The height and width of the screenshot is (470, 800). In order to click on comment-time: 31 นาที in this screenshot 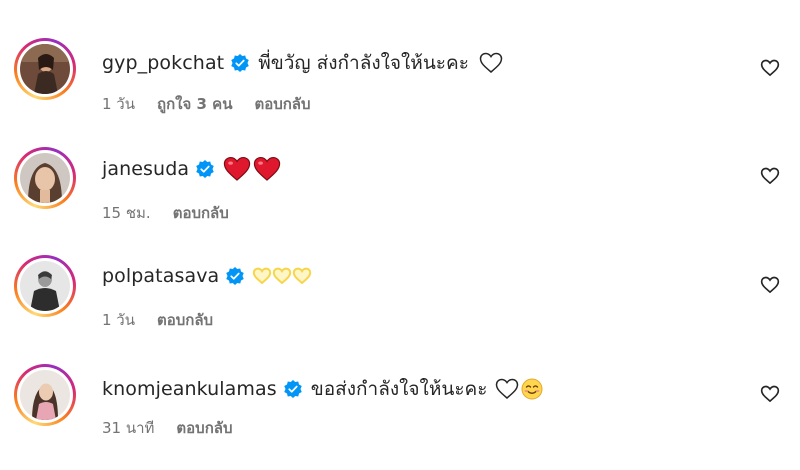, I will do `click(128, 428)`.